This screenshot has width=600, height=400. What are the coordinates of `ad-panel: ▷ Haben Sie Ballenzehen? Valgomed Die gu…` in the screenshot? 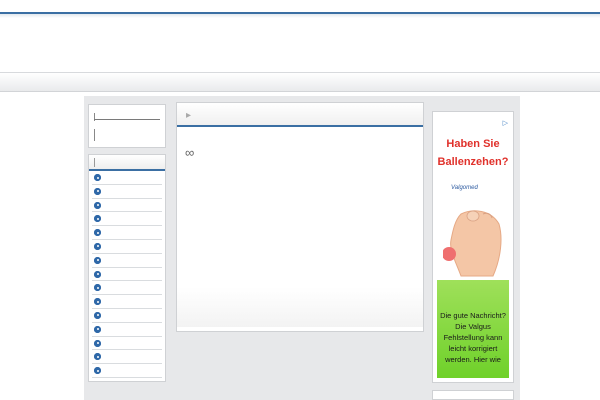 It's located at (473, 247).